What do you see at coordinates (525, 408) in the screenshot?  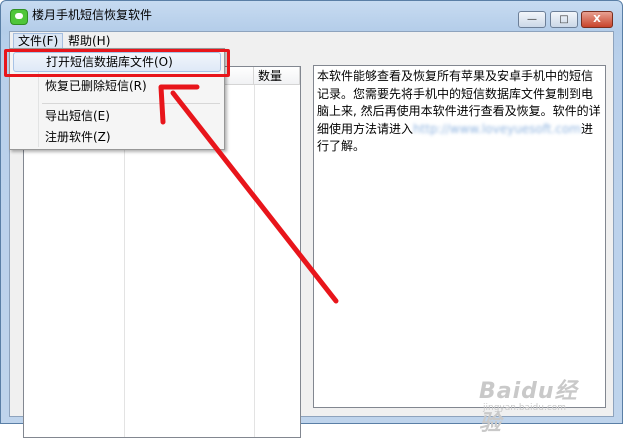 I see `watermark-sub: jingyan.baidu.com` at bounding box center [525, 408].